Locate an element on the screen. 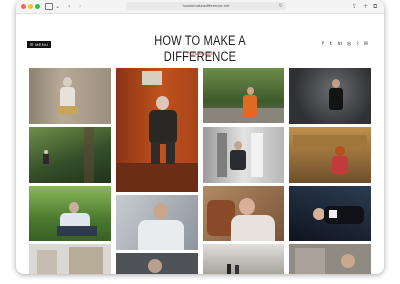 This screenshot has height=284, width=400. tabs-icon: ⧉ is located at coordinates (375, 6).